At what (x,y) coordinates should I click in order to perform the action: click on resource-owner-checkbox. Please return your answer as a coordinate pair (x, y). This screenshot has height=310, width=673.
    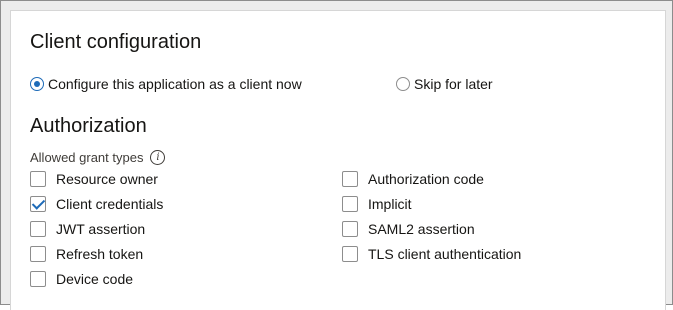
    Looking at the image, I should click on (38, 179).